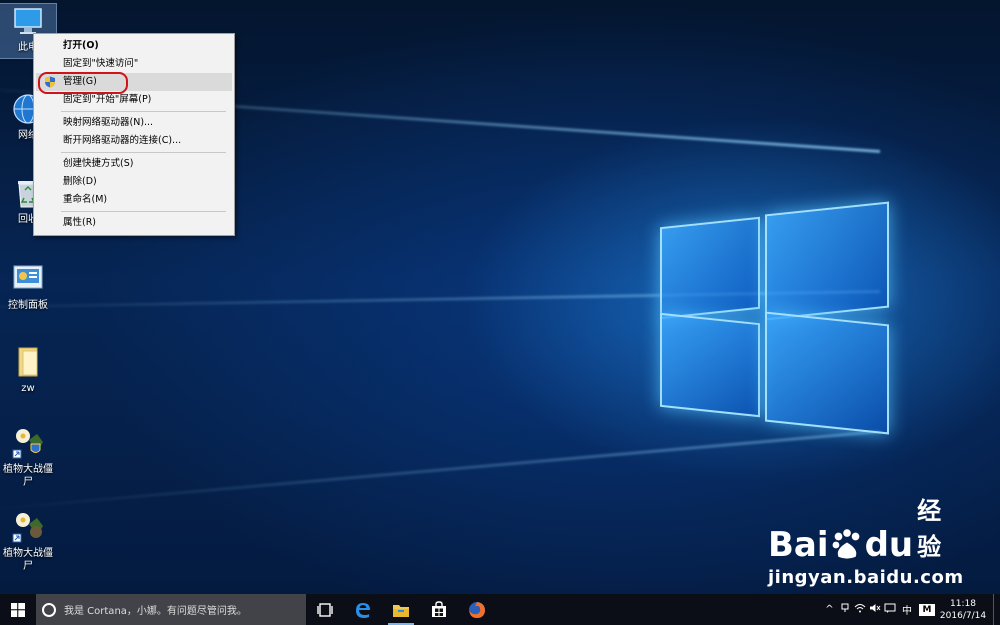 The width and height of the screenshot is (1000, 625). What do you see at coordinates (829, 609) in the screenshot?
I see `chevron-up-icon: ^` at bounding box center [829, 609].